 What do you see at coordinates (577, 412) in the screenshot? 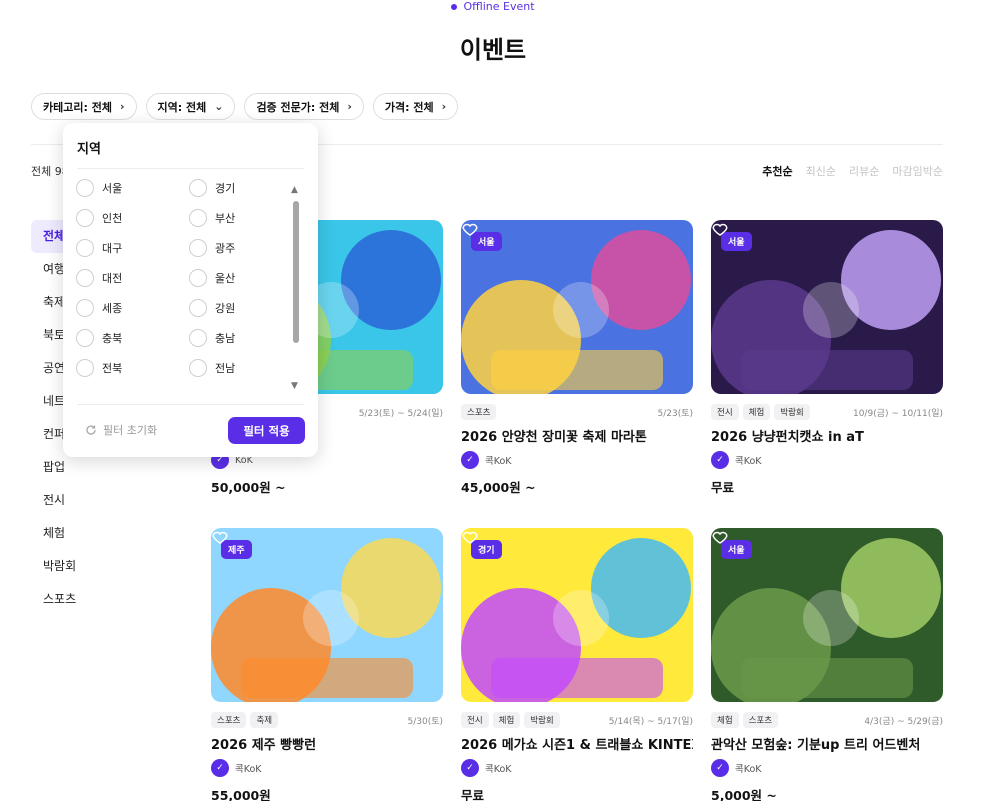
I see `event-meta: 스포츠 5/23(토)` at bounding box center [577, 412].